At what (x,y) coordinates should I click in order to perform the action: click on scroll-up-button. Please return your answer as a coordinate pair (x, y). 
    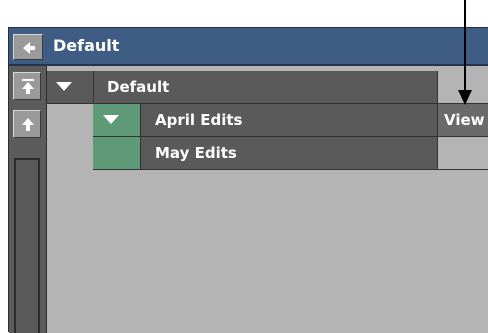
    Looking at the image, I should click on (27, 124).